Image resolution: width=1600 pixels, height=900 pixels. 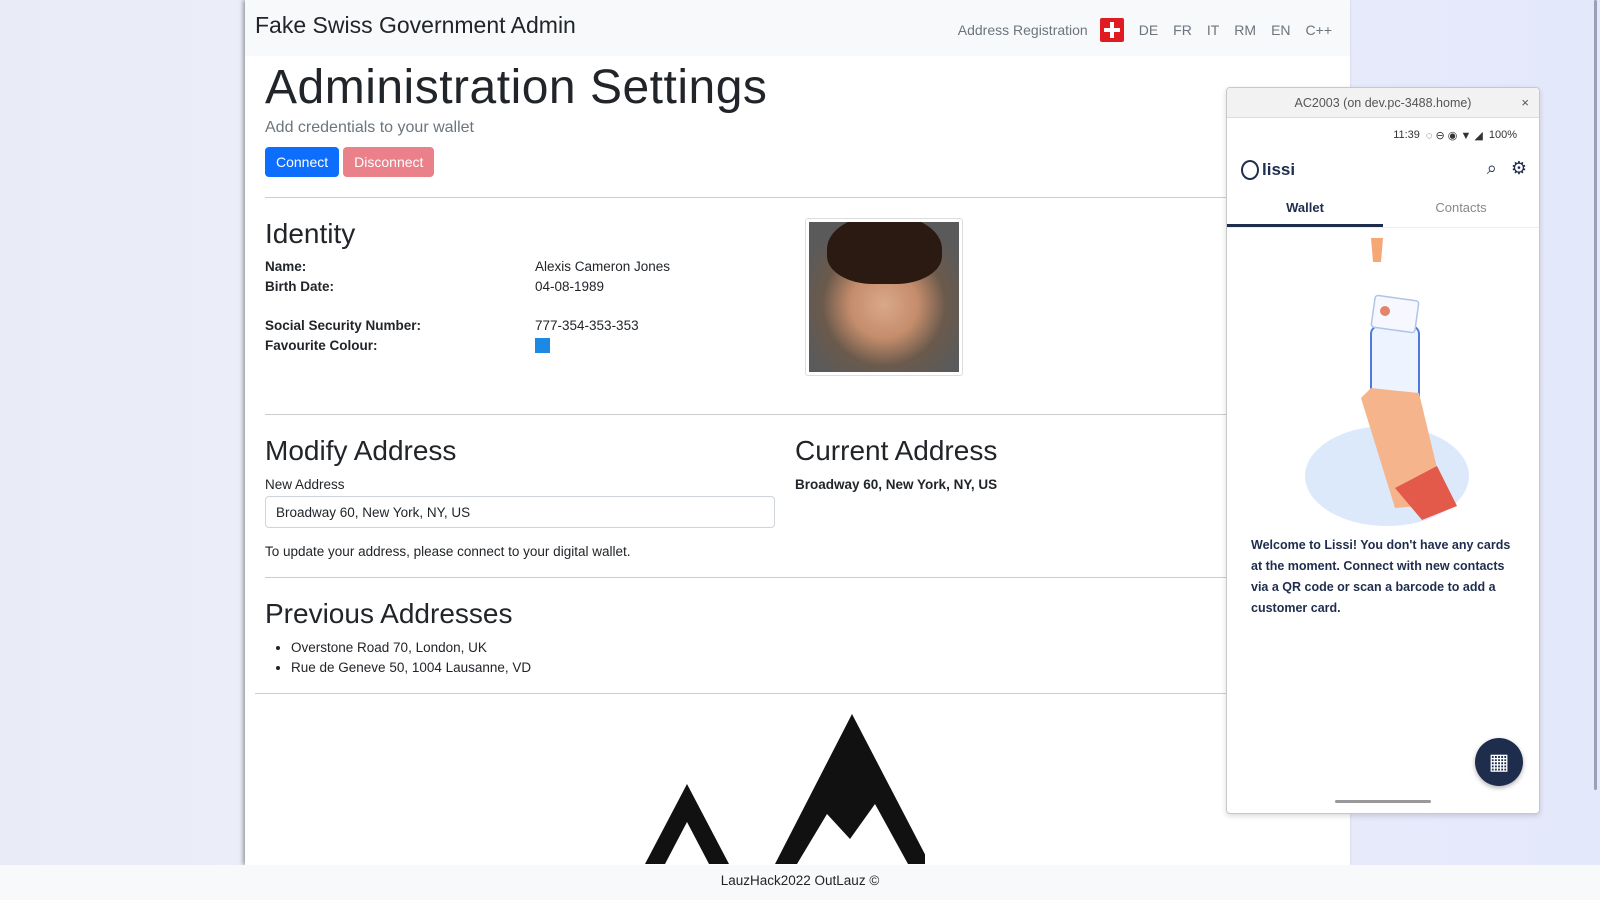 What do you see at coordinates (302, 162) in the screenshot?
I see `connect-button: Connect` at bounding box center [302, 162].